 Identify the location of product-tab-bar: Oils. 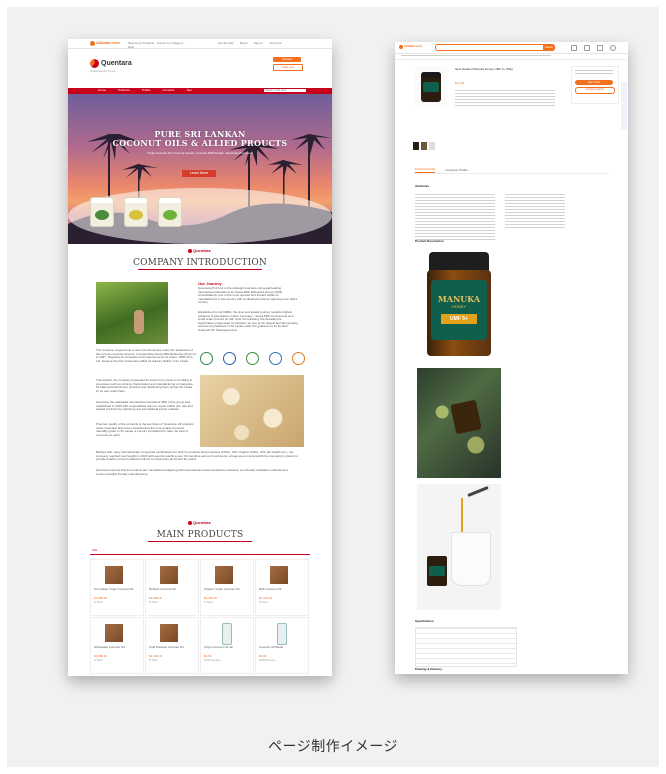
(200, 552).